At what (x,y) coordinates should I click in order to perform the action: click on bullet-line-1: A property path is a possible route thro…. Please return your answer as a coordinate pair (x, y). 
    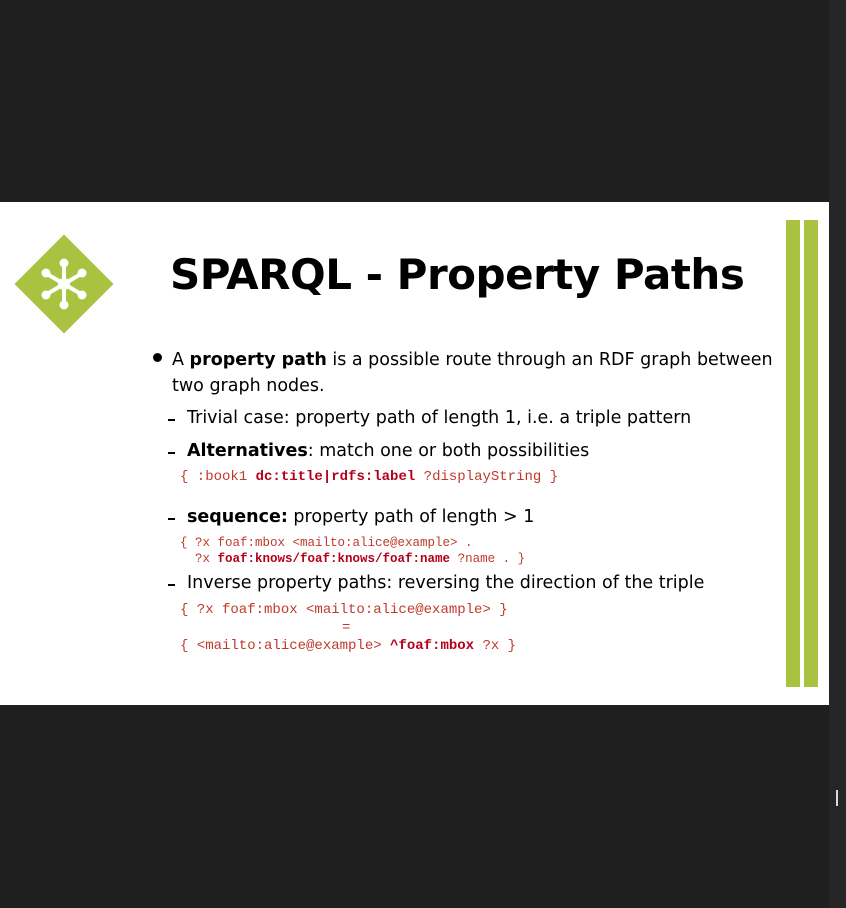
    Looking at the image, I should click on (472, 360).